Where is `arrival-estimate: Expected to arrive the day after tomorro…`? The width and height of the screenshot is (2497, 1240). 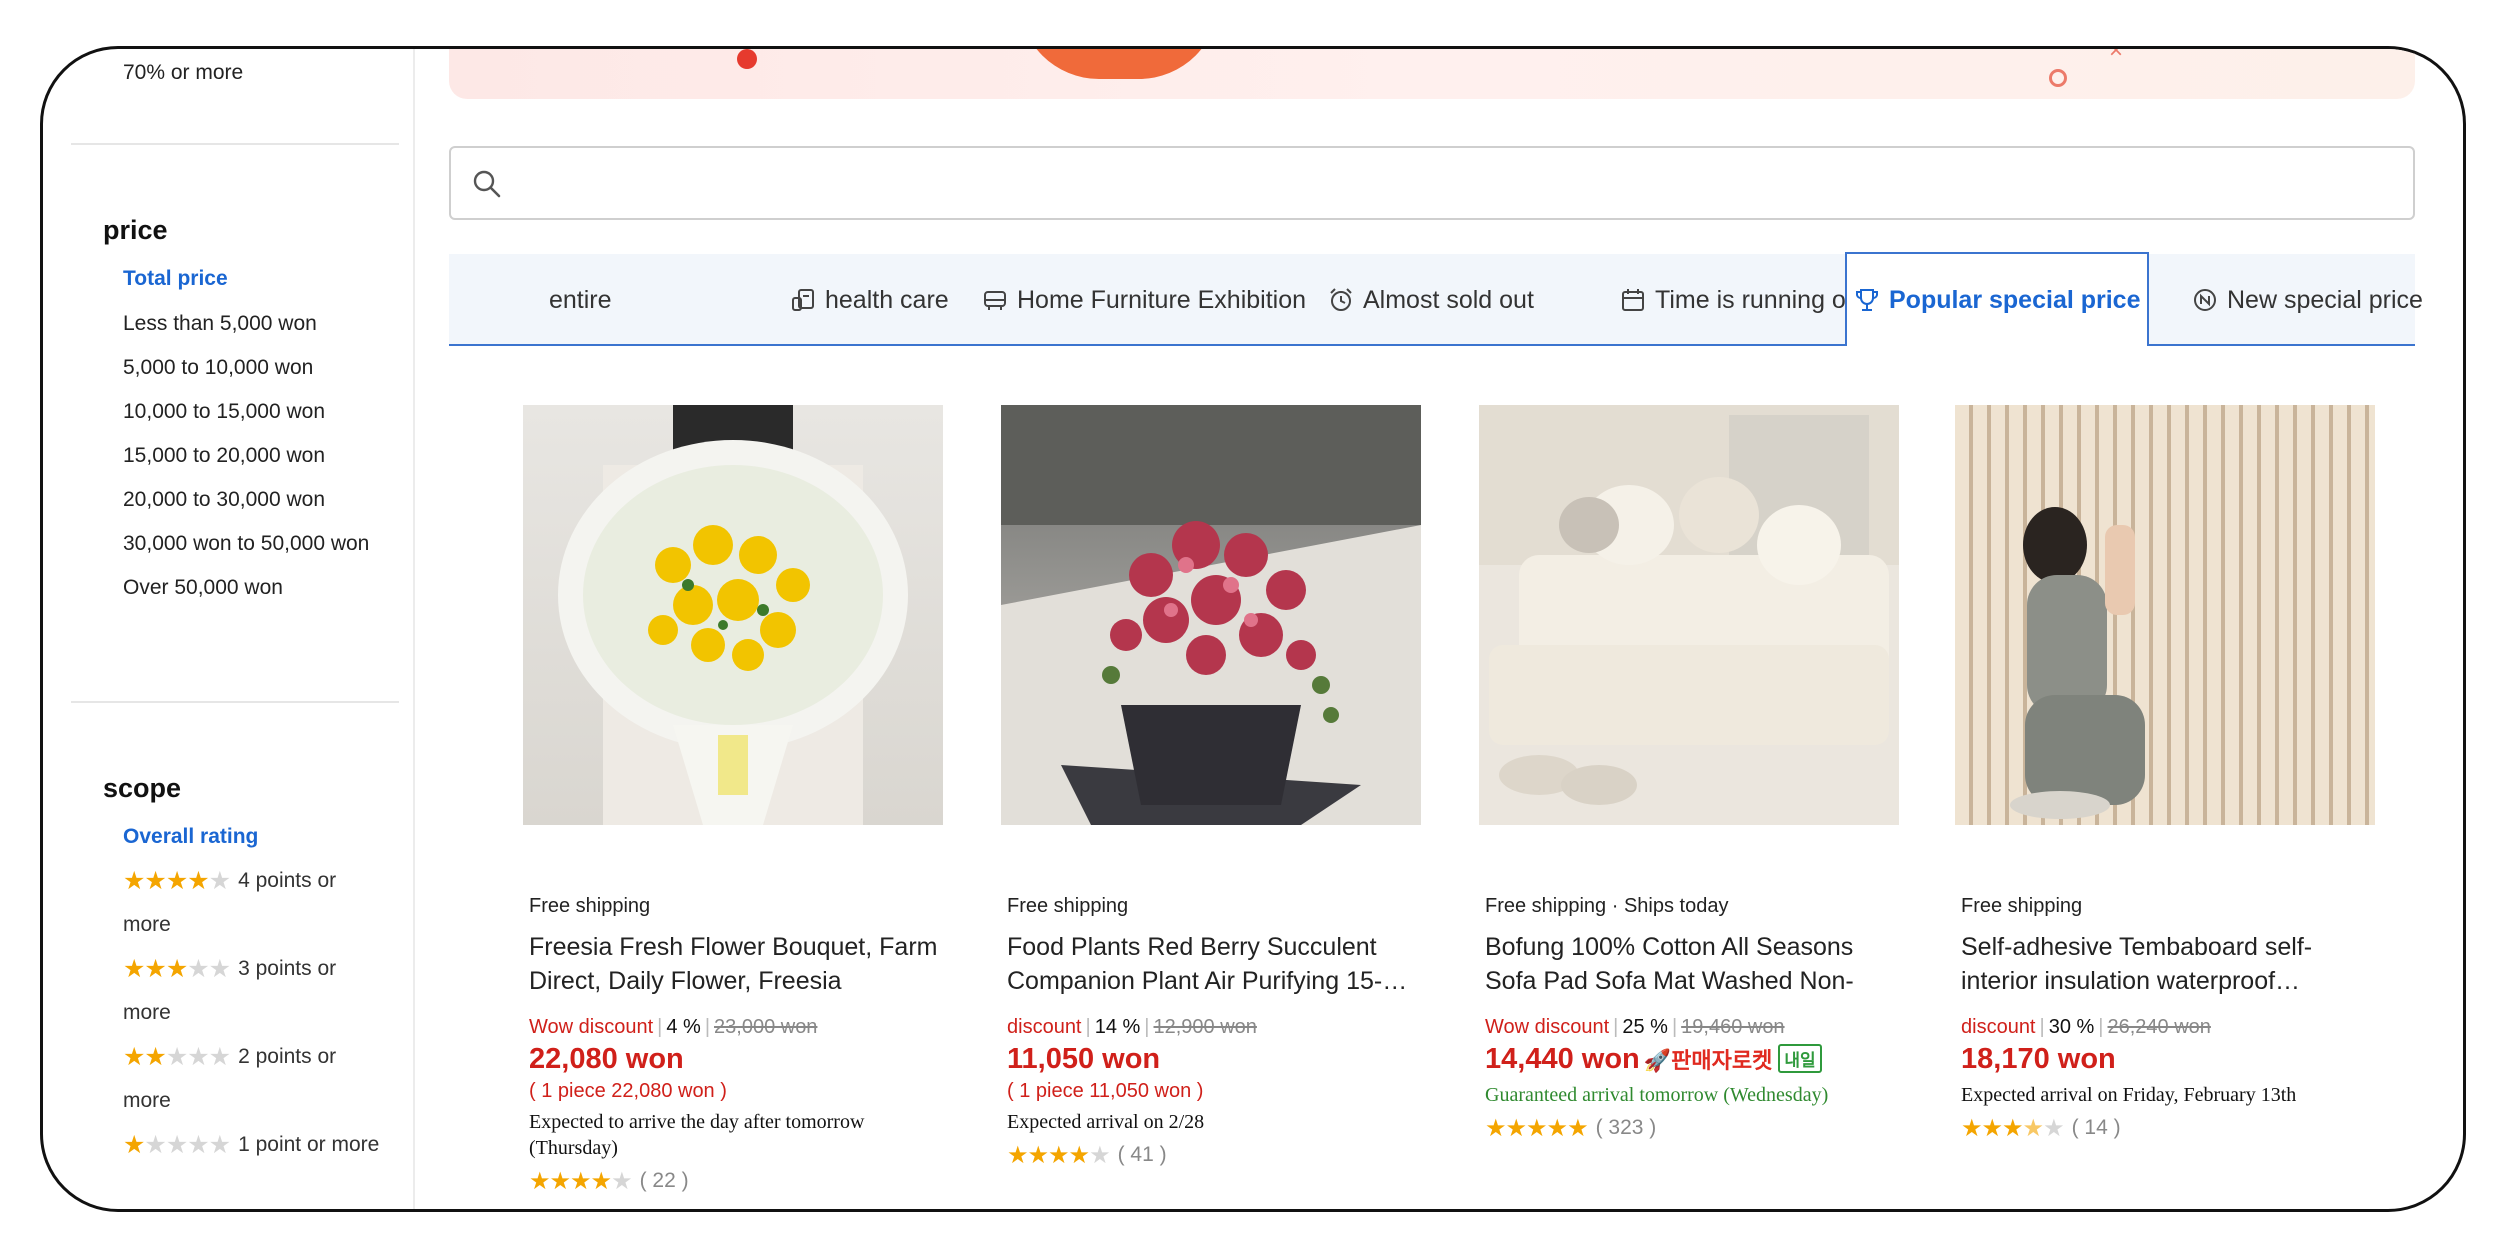
arrival-estimate: Expected to arrive the day after tomorro… is located at coordinates (697, 1135).